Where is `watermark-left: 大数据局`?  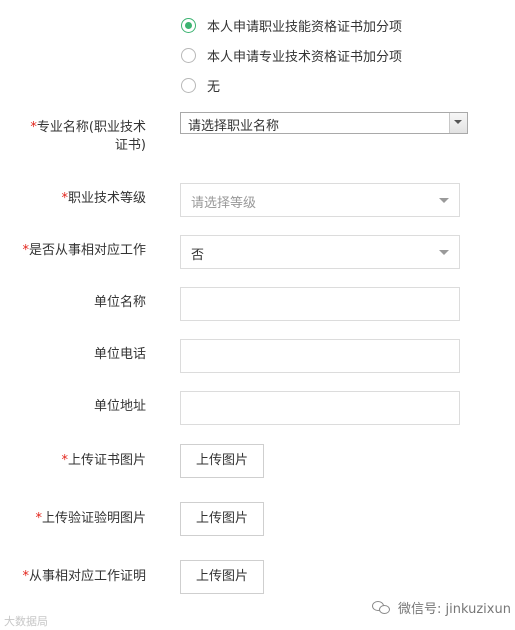 watermark-left: 大数据局 is located at coordinates (26, 621).